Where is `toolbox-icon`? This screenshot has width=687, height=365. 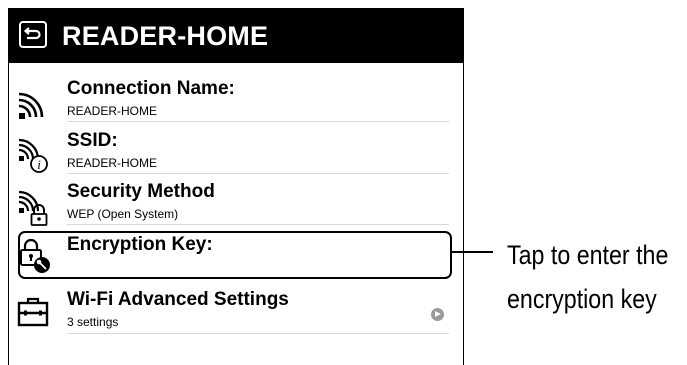
toolbox-icon is located at coordinates (33, 312).